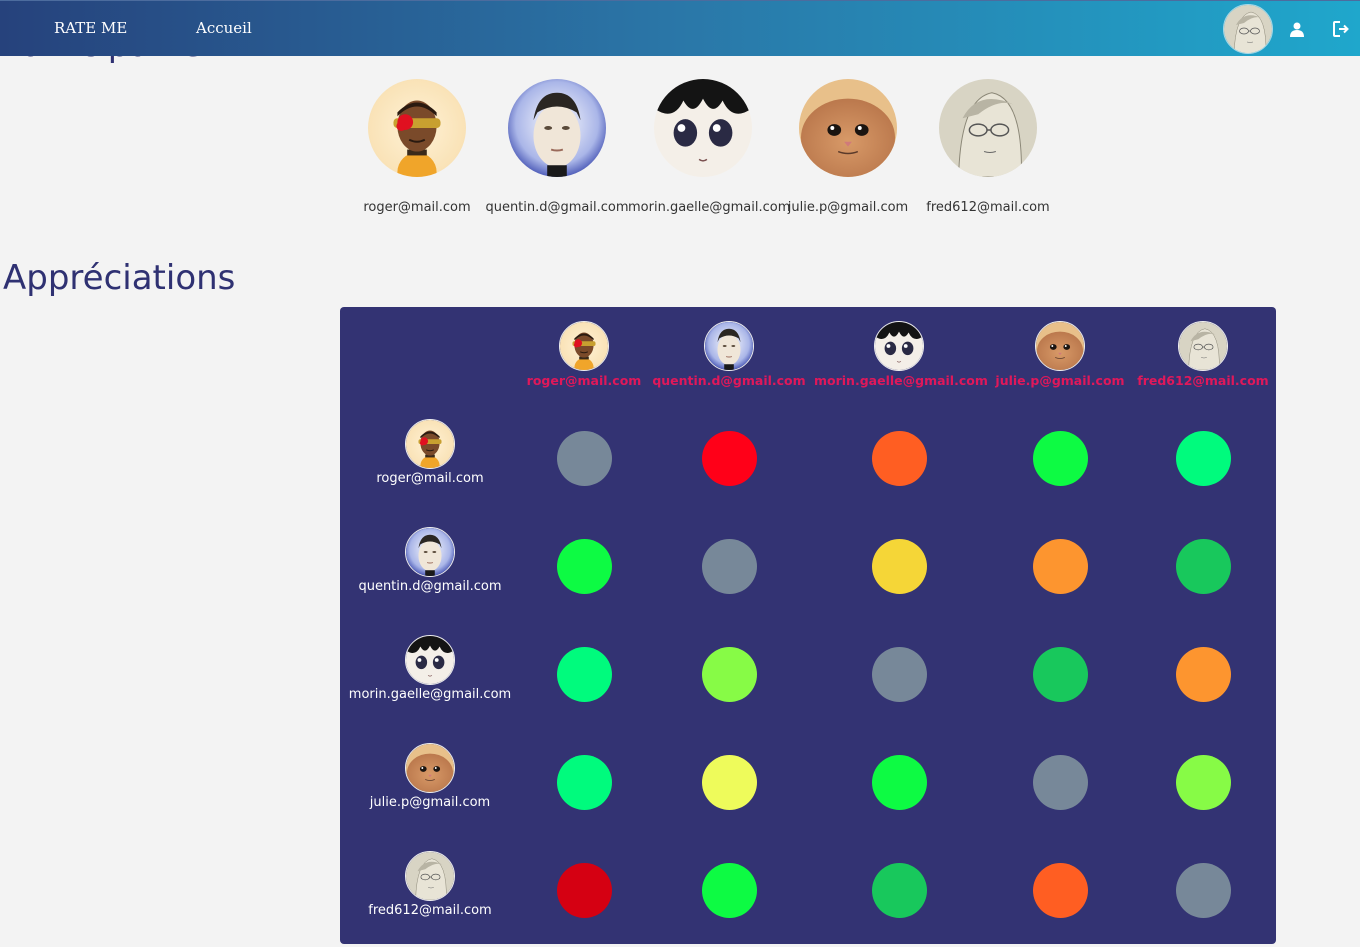 Image resolution: width=1360 pixels, height=947 pixels. I want to click on row-email: morin.gaelle@gmail.com, so click(430, 694).